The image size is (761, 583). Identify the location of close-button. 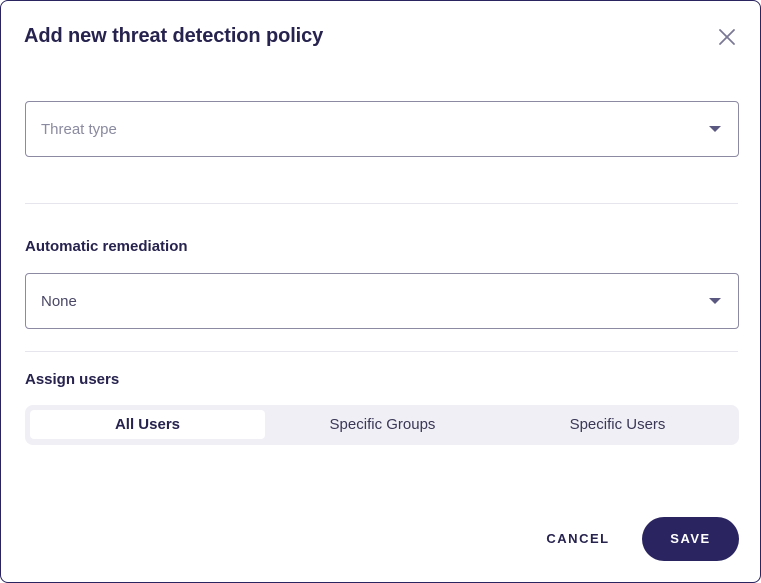
(727, 37).